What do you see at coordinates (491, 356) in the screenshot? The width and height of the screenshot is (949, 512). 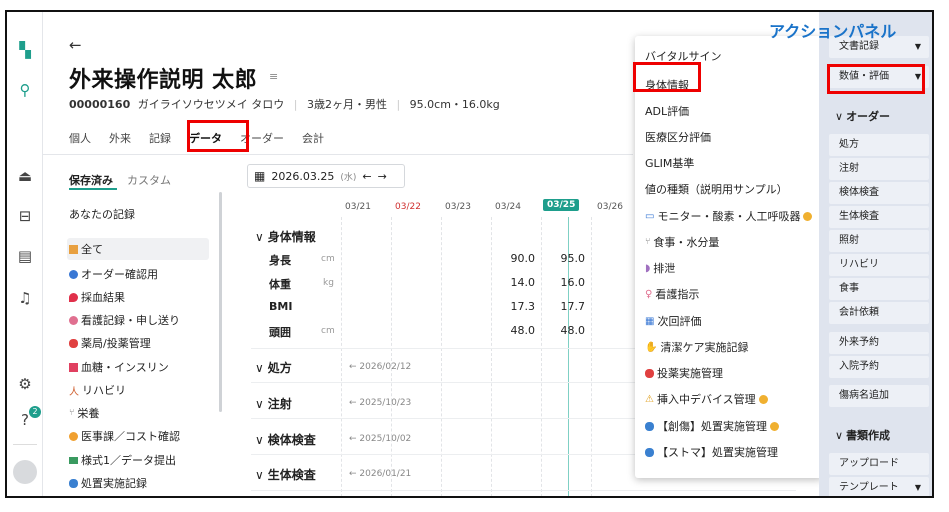 I see `grid-line` at bounding box center [491, 356].